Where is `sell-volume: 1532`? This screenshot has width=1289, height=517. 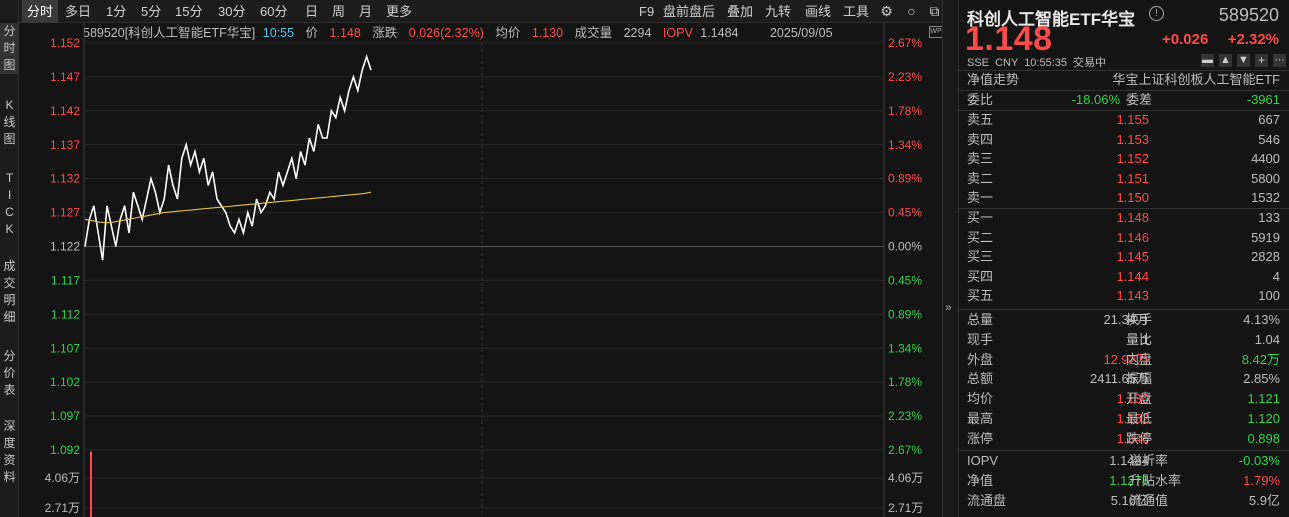 sell-volume: 1532 is located at coordinates (1265, 198).